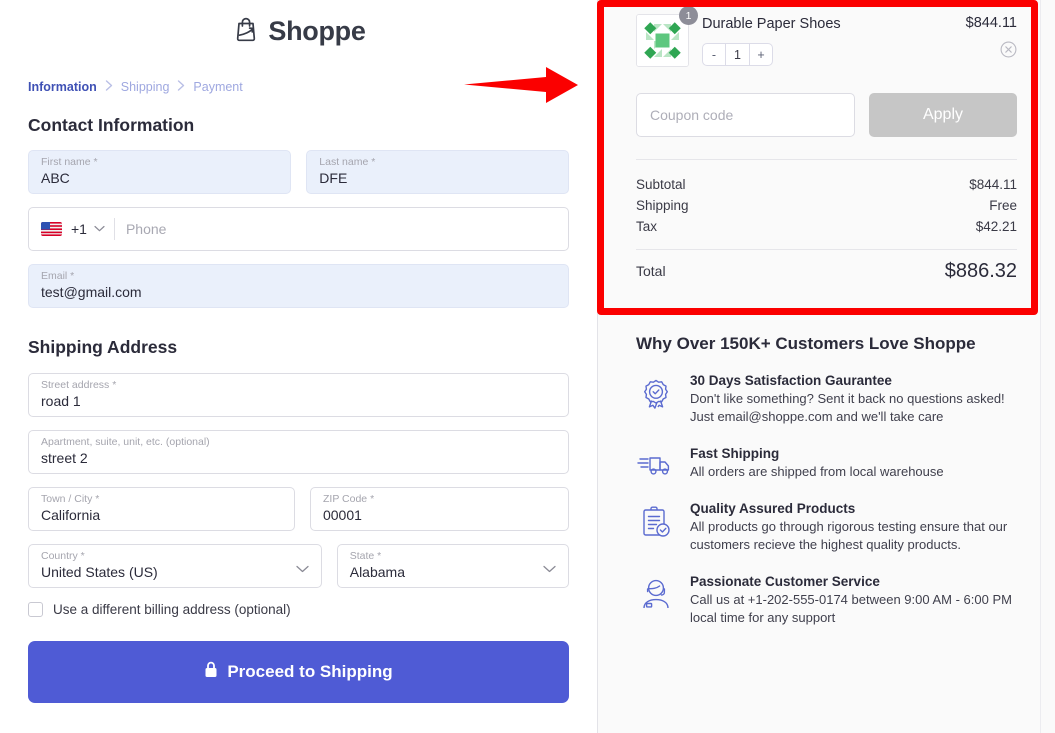  What do you see at coordinates (993, 184) in the screenshot?
I see `subtotal-value: $844.11` at bounding box center [993, 184].